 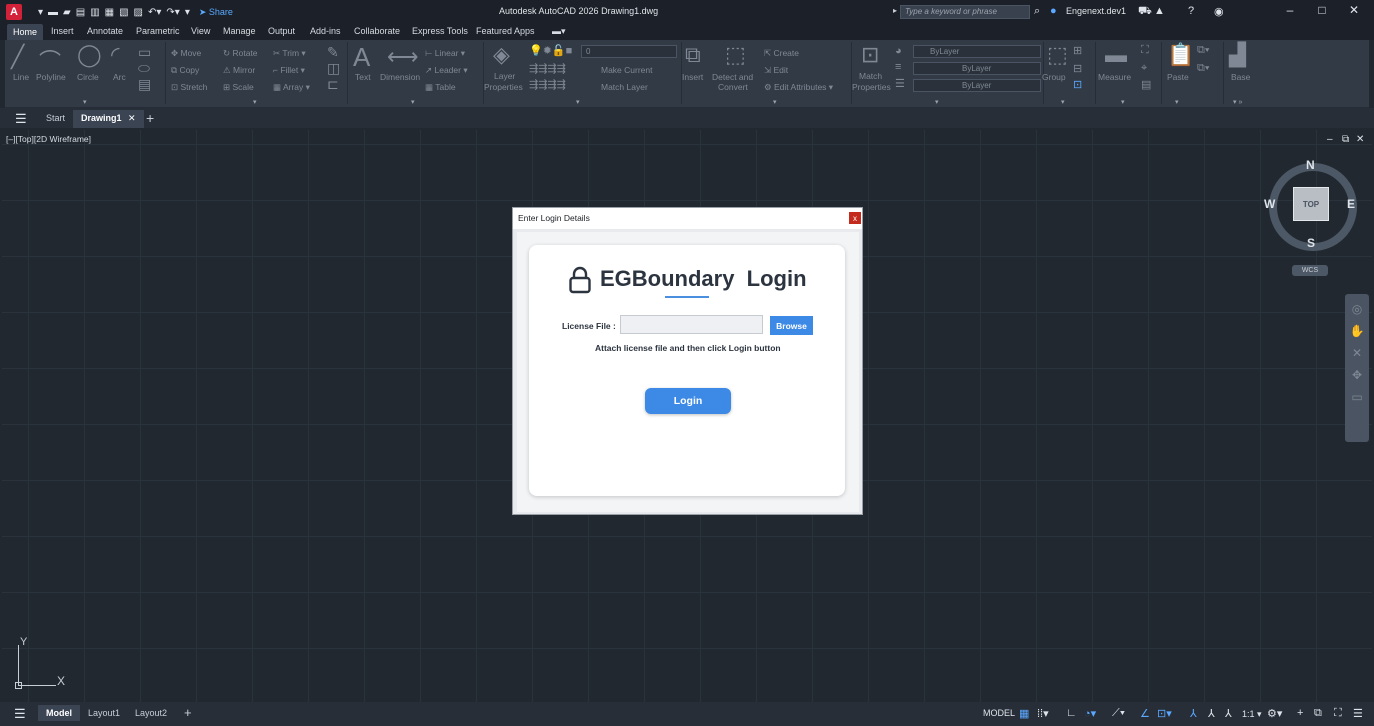 What do you see at coordinates (325, 31) in the screenshot?
I see `tab-add-ins: Add-ins` at bounding box center [325, 31].